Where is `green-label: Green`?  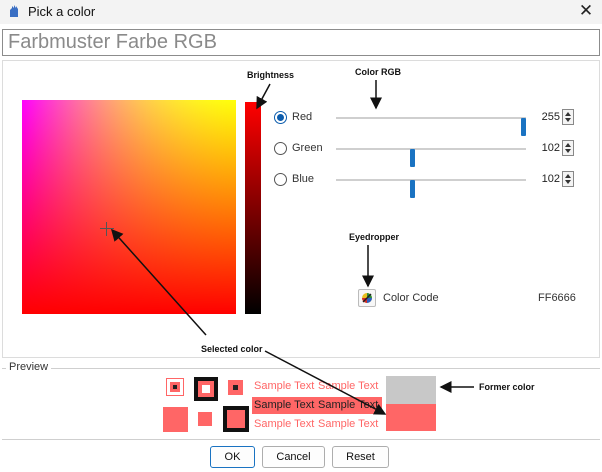 green-label: Green is located at coordinates (307, 148).